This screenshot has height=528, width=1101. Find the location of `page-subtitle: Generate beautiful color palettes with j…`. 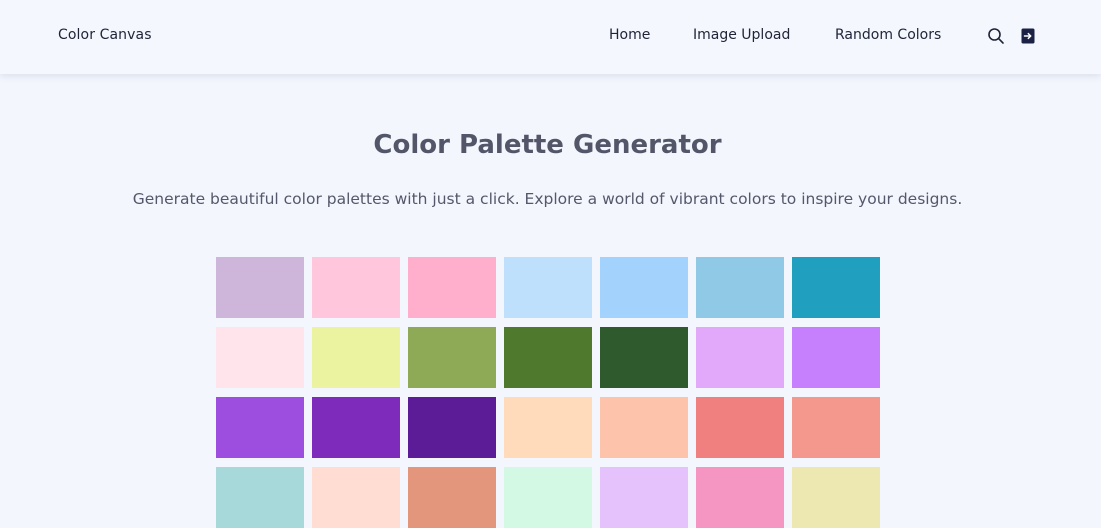

page-subtitle: Generate beautiful color palettes with j… is located at coordinates (547, 199).